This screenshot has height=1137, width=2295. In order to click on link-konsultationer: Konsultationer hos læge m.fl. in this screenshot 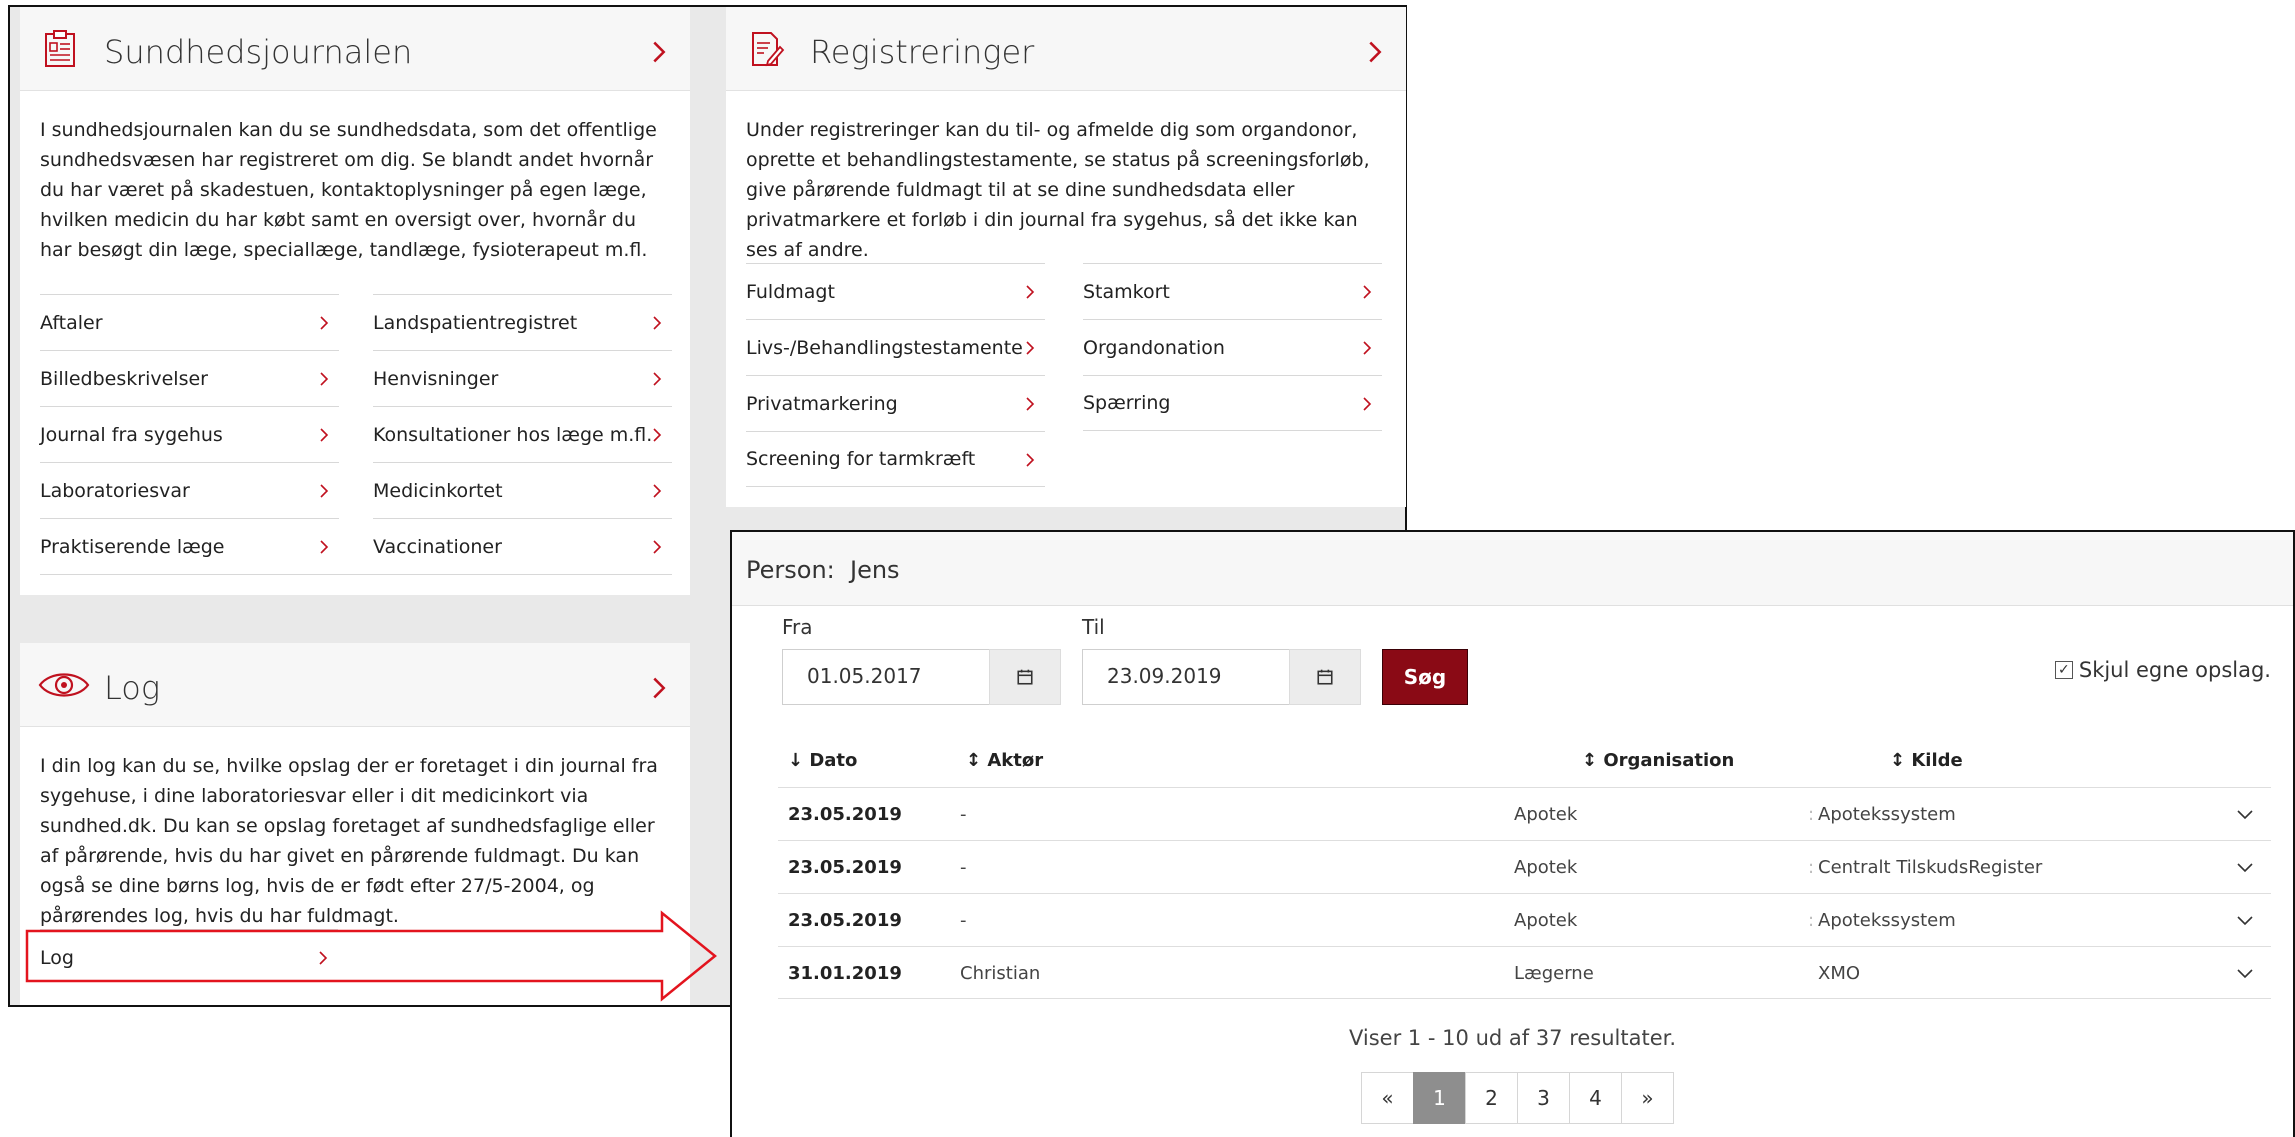, I will do `click(522, 434)`.